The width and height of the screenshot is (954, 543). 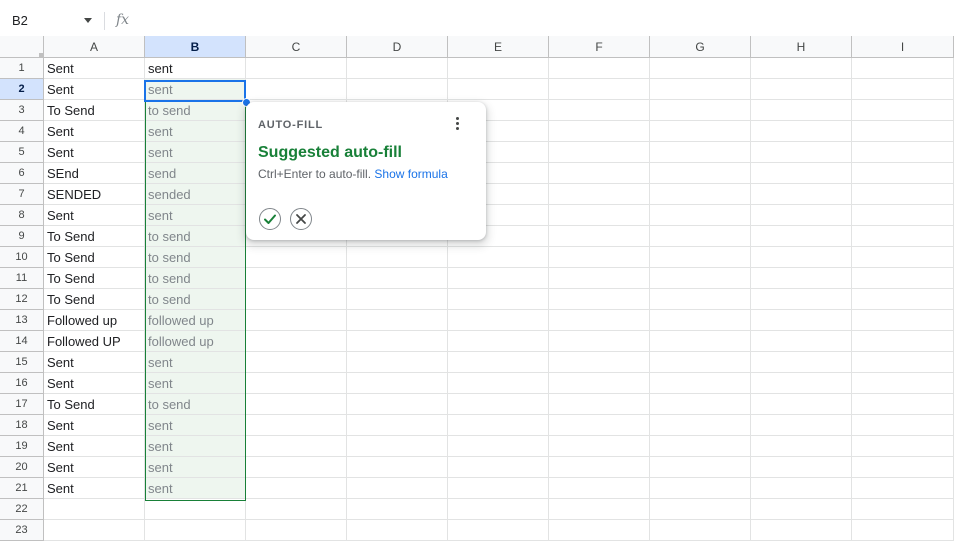 I want to click on cell-f11, so click(x=599, y=278).